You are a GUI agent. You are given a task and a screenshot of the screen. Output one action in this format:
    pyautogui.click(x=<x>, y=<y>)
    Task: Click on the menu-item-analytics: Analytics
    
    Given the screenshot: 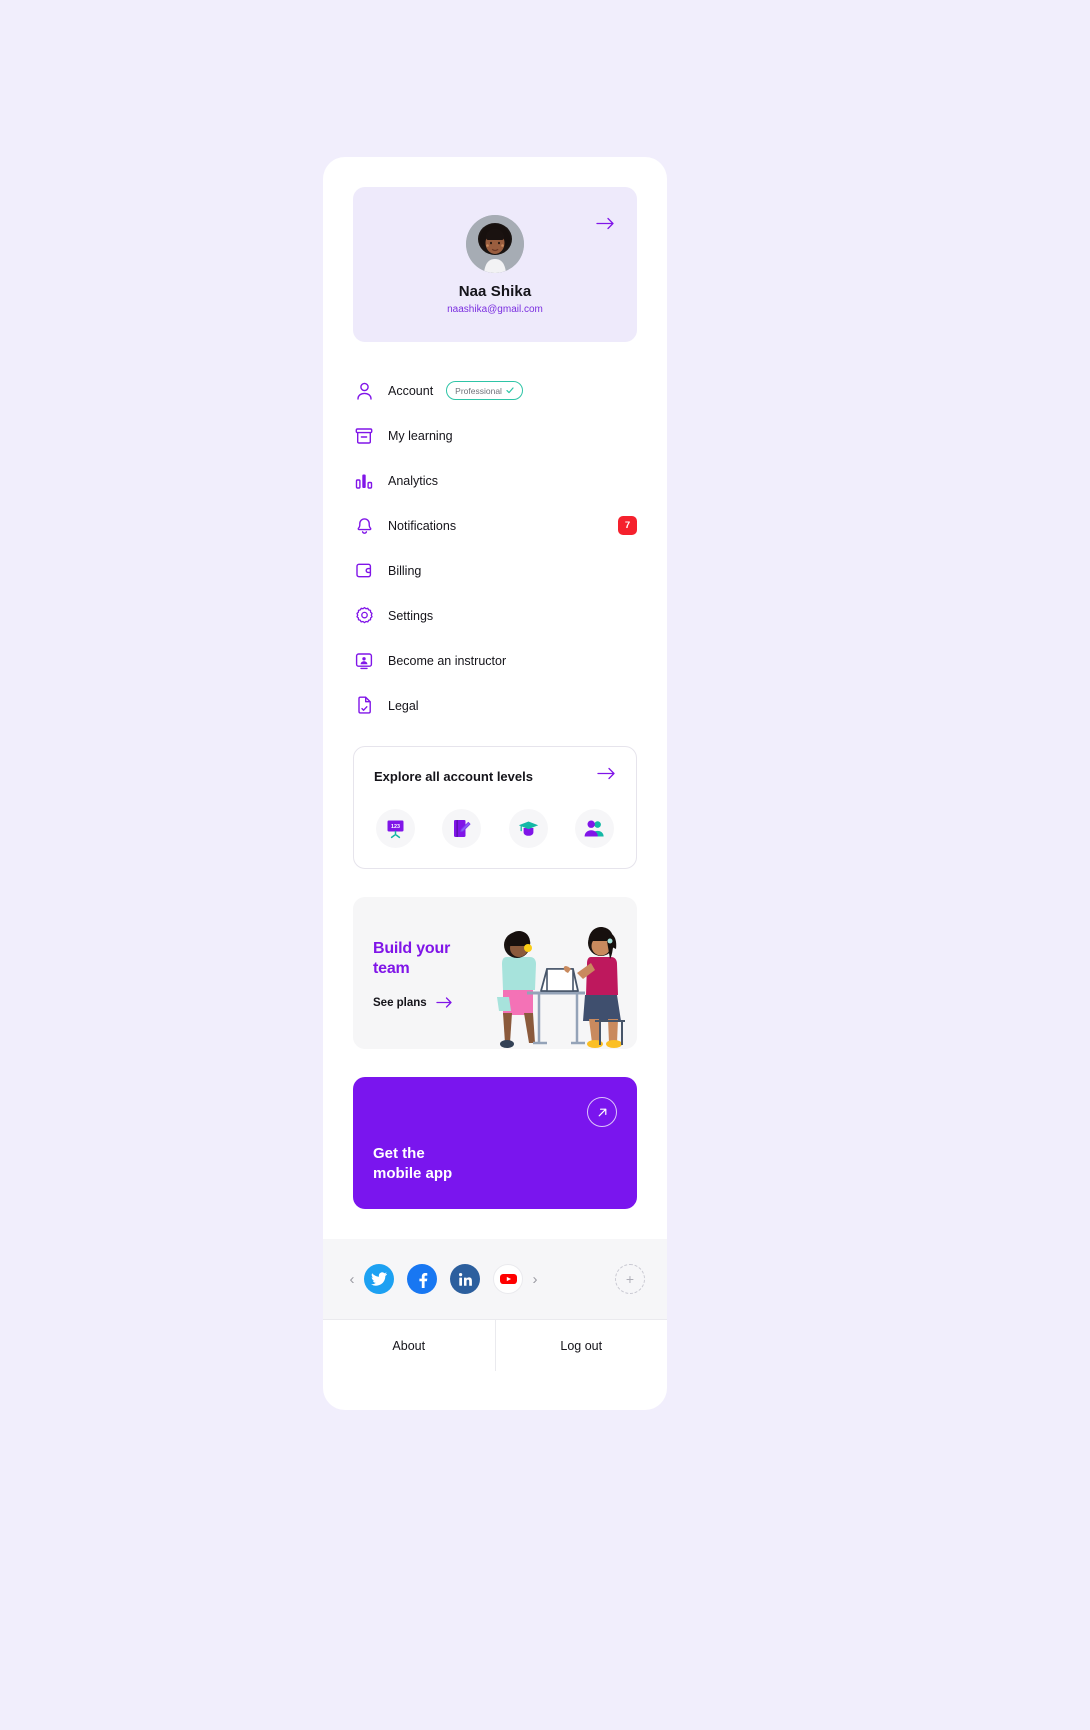 What is the action you would take?
    pyautogui.click(x=495, y=480)
    